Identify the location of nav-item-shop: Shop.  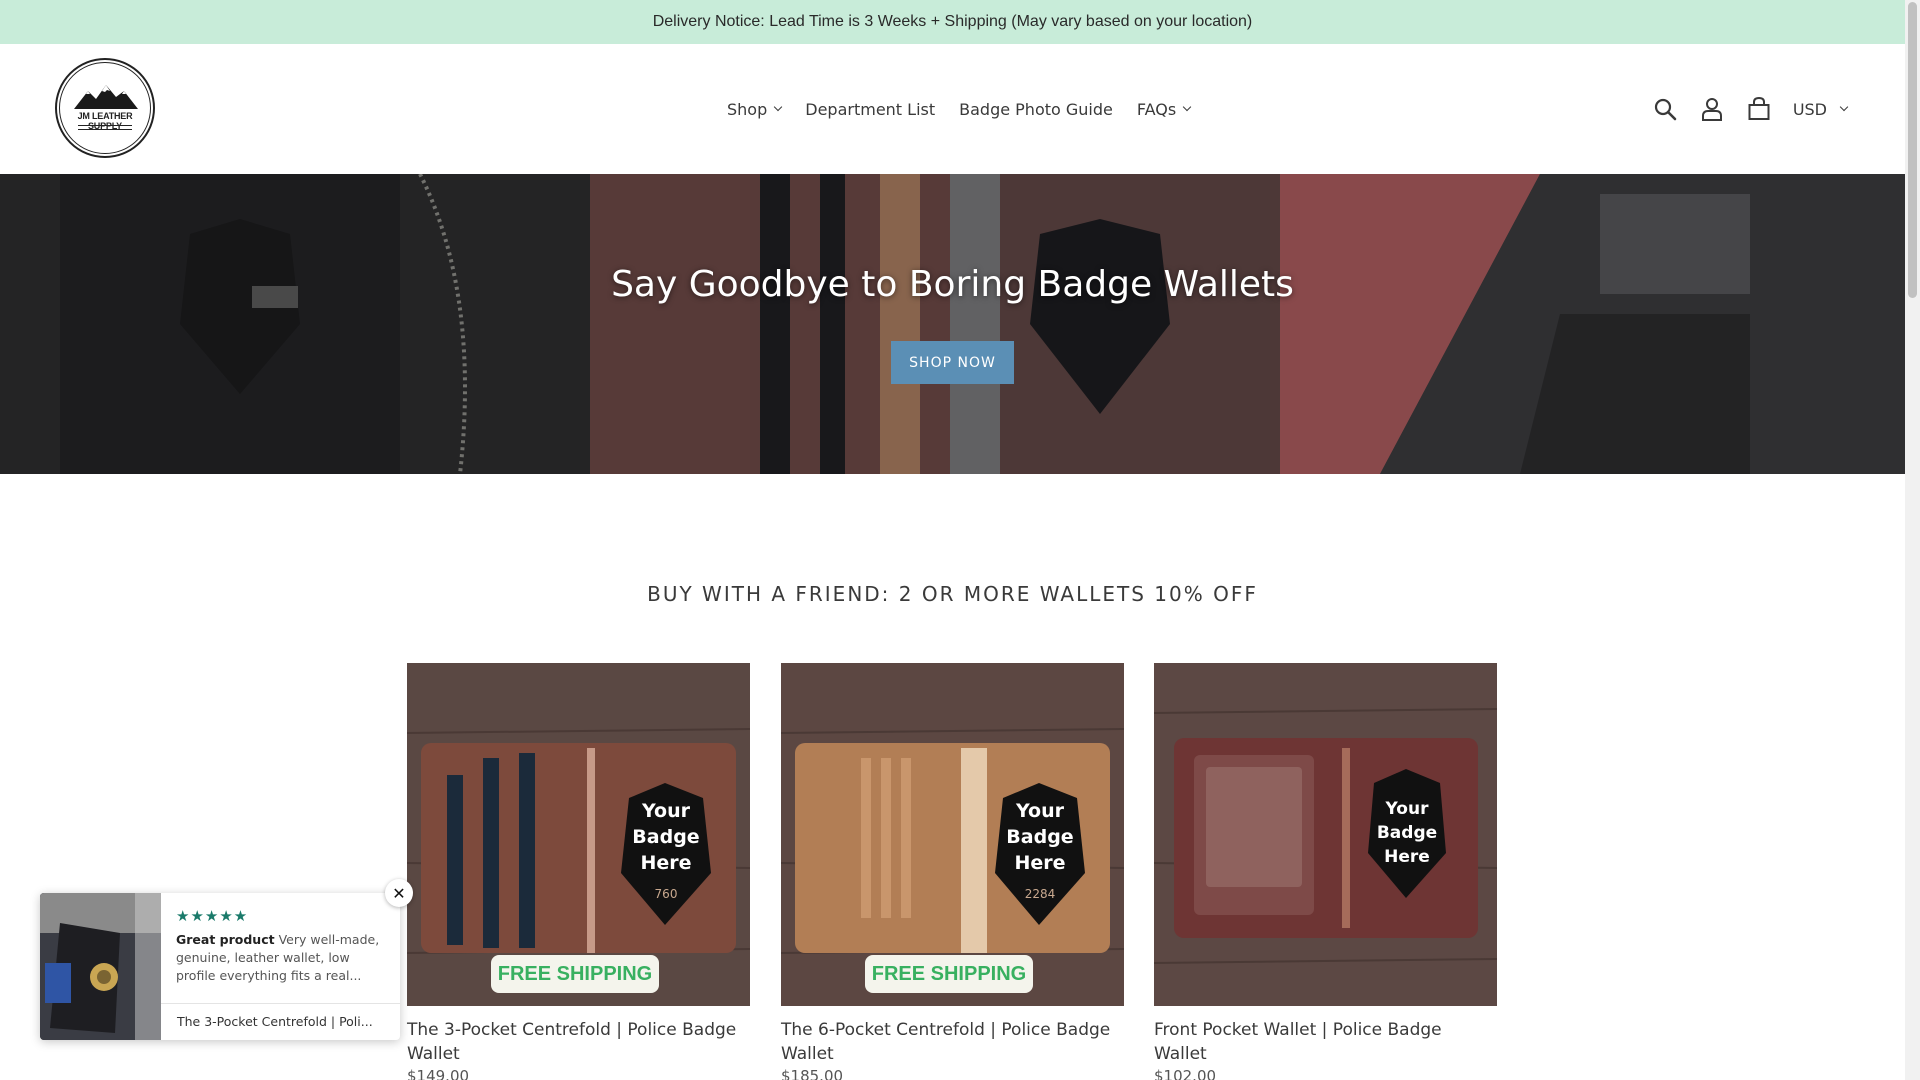
(754, 109).